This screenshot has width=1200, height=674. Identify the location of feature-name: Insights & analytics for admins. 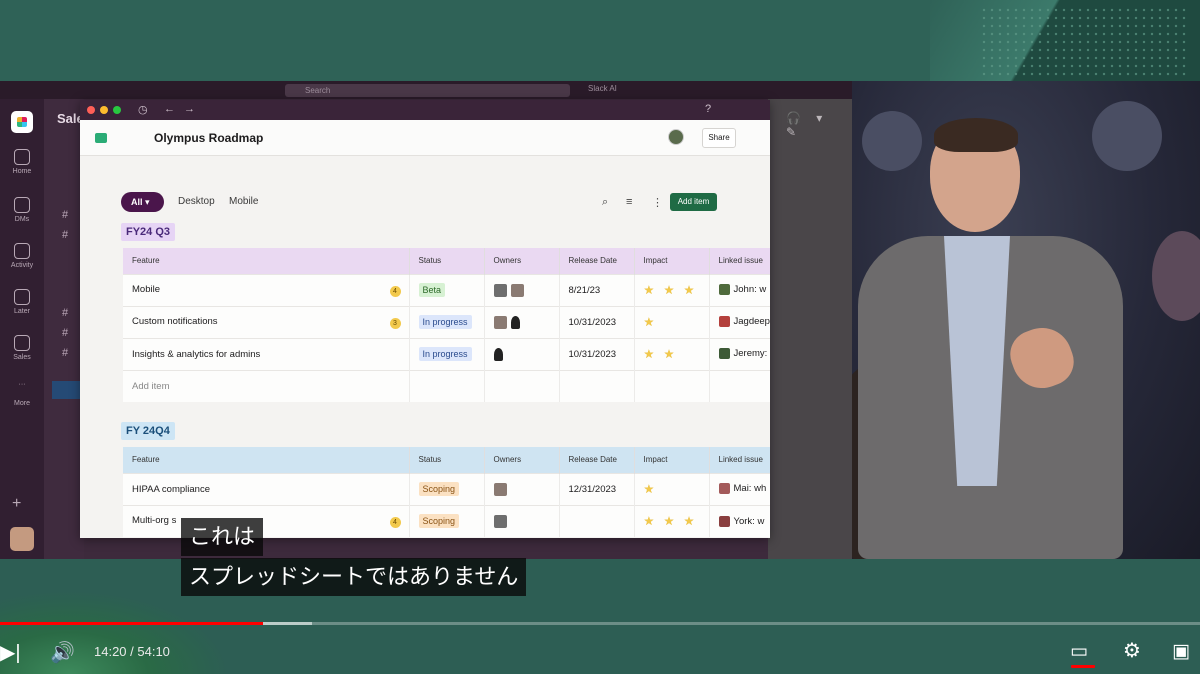
(196, 354).